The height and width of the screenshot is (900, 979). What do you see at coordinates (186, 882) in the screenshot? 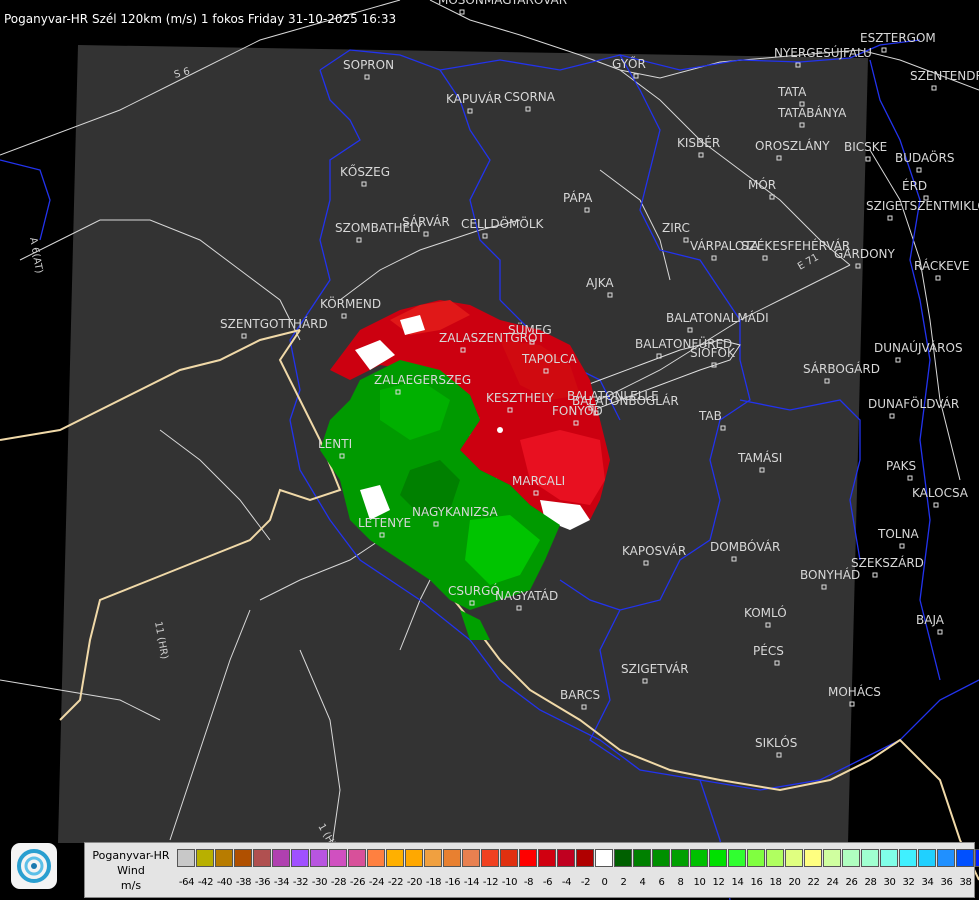
I see `legend-value-label: -64` at bounding box center [186, 882].